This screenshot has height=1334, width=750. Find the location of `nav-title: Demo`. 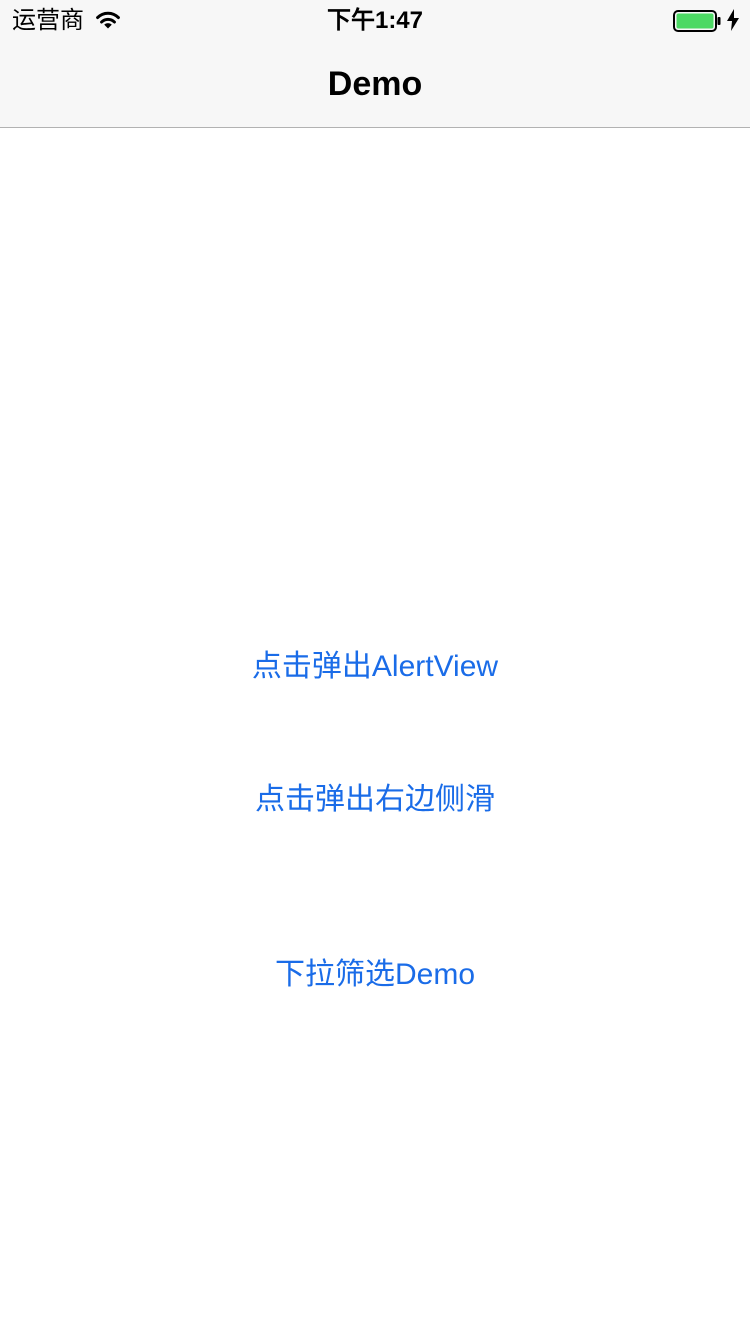

nav-title: Demo is located at coordinates (375, 84).